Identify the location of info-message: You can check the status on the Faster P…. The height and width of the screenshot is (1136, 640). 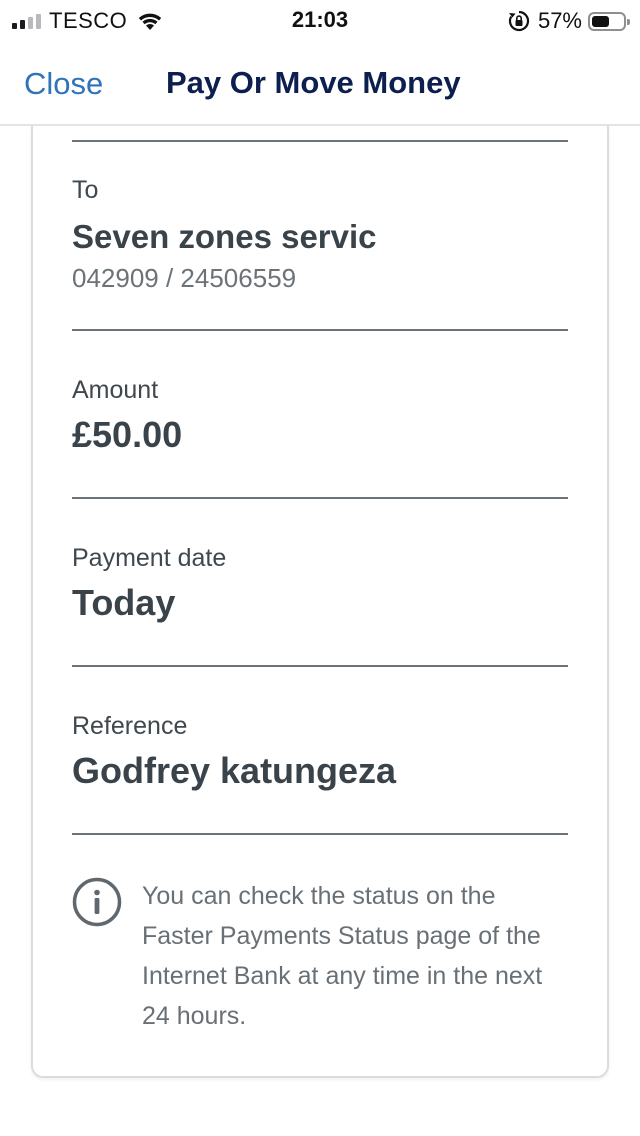
(342, 956).